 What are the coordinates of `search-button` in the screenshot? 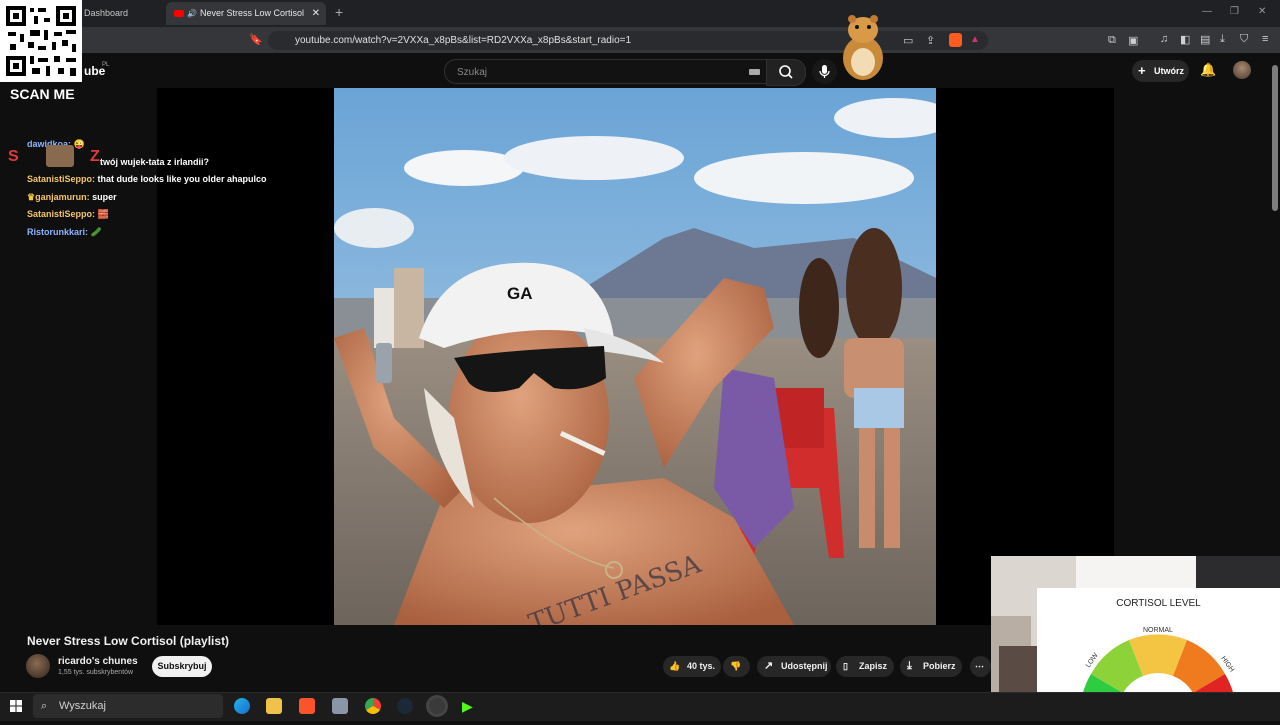 It's located at (786, 72).